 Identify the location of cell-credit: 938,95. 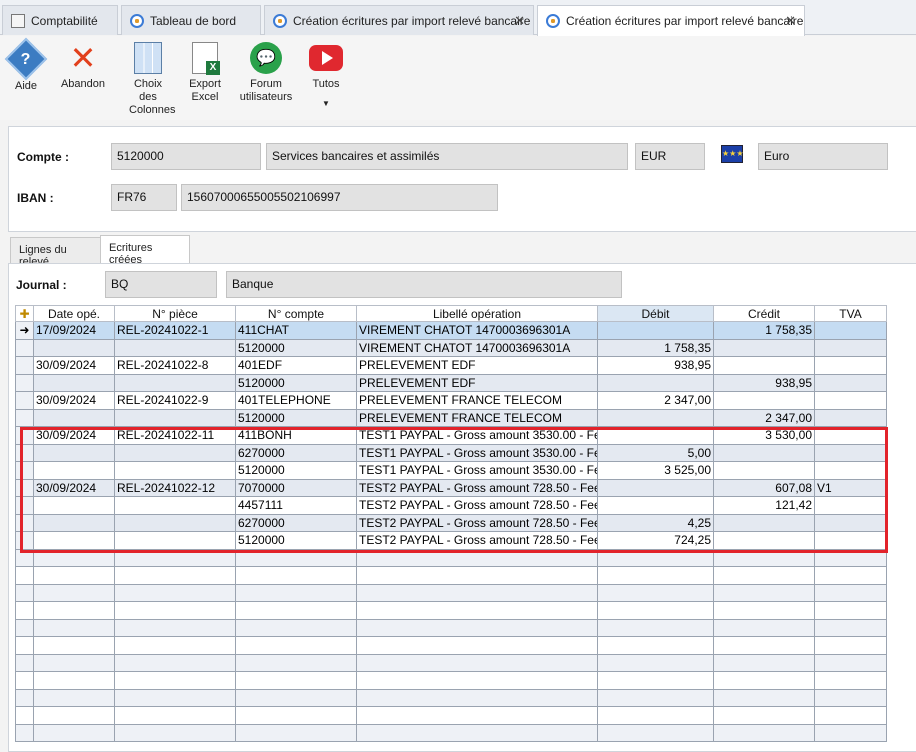
(764, 382).